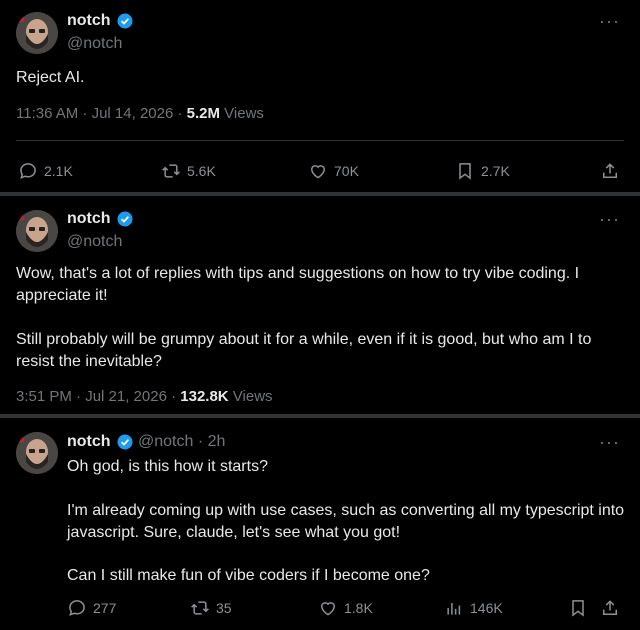 Image resolution: width=640 pixels, height=630 pixels. What do you see at coordinates (167, 466) in the screenshot?
I see `post-text-paragraph-1: Oh god, is this how it starts?` at bounding box center [167, 466].